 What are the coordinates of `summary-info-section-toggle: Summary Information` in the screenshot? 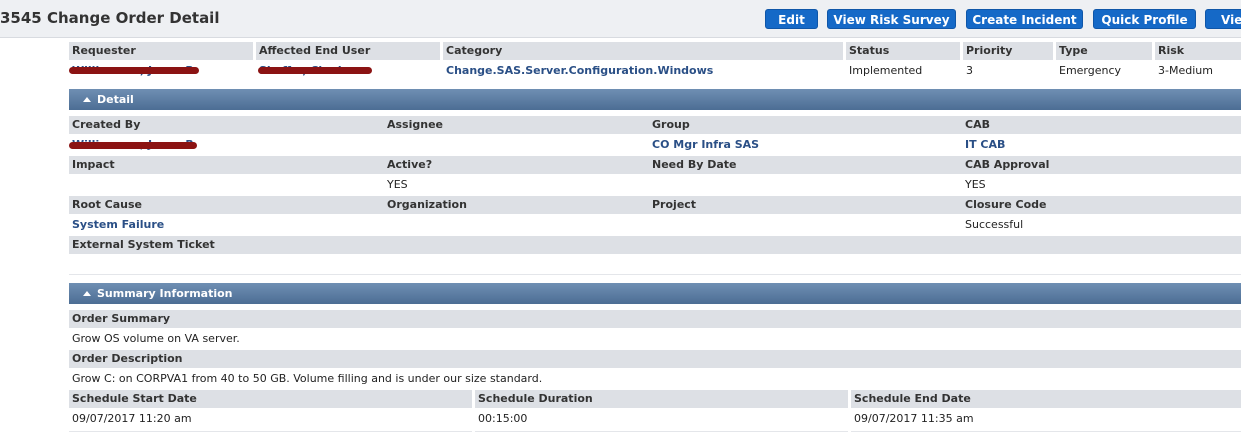 It's located at (655, 293).